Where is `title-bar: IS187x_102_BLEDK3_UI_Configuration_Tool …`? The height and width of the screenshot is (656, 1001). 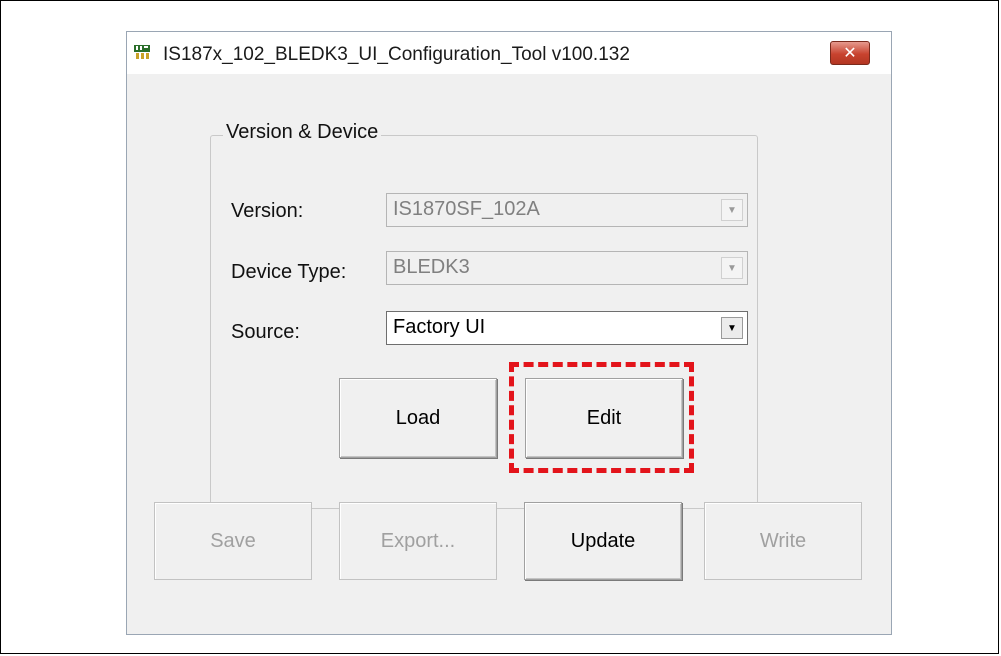
title-bar: IS187x_102_BLEDK3_UI_Configuration_Tool … is located at coordinates (509, 53).